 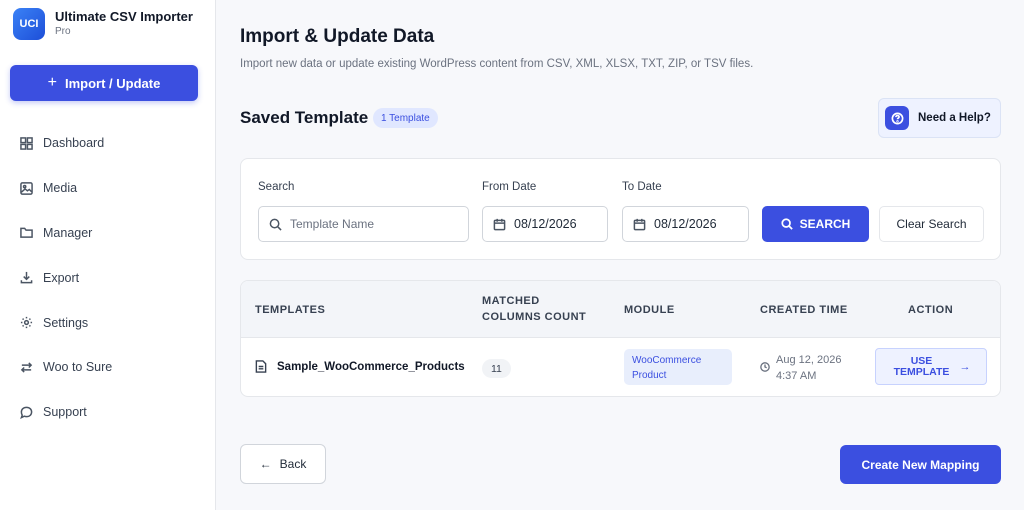 What do you see at coordinates (26, 367) in the screenshot?
I see `swap-icon` at bounding box center [26, 367].